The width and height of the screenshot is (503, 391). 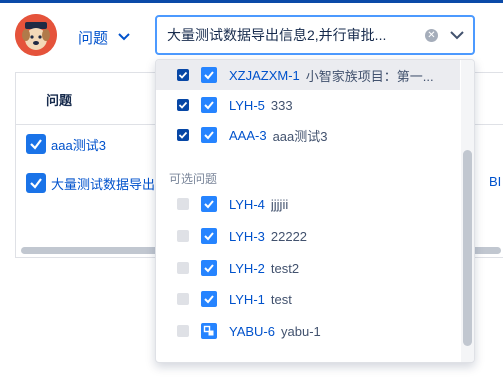 I want to click on issue-key: YABU-6, so click(x=252, y=331).